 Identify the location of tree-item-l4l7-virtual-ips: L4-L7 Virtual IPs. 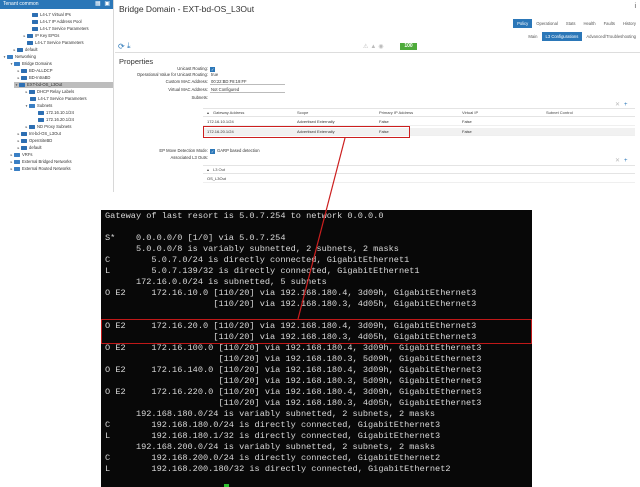
(51, 15).